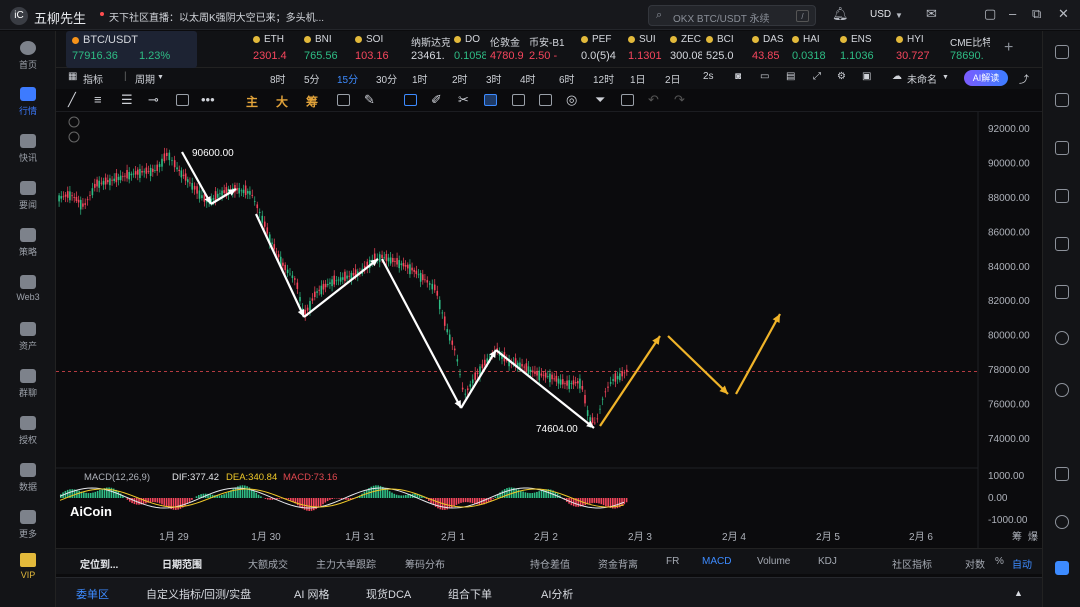 This screenshot has height=607, width=1080. Describe the element at coordinates (518, 100) in the screenshot. I see `lock-icon` at that location.